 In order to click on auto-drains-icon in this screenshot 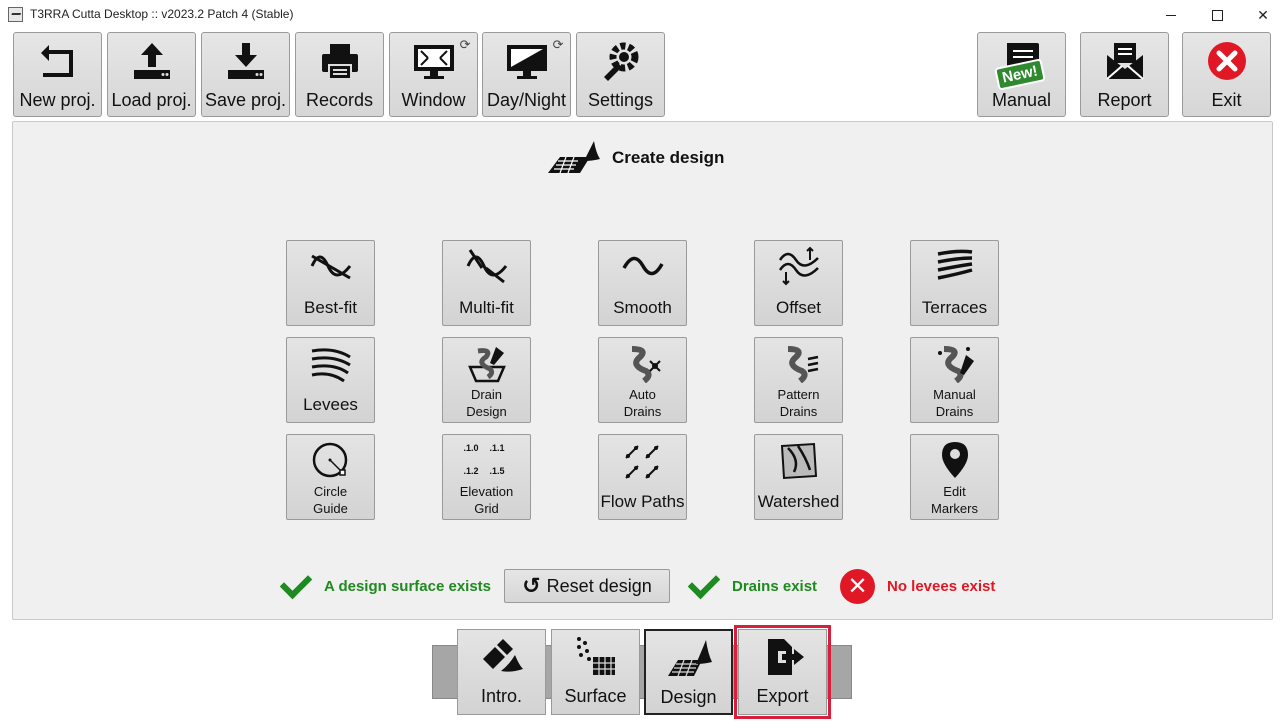, I will do `click(646, 364)`.